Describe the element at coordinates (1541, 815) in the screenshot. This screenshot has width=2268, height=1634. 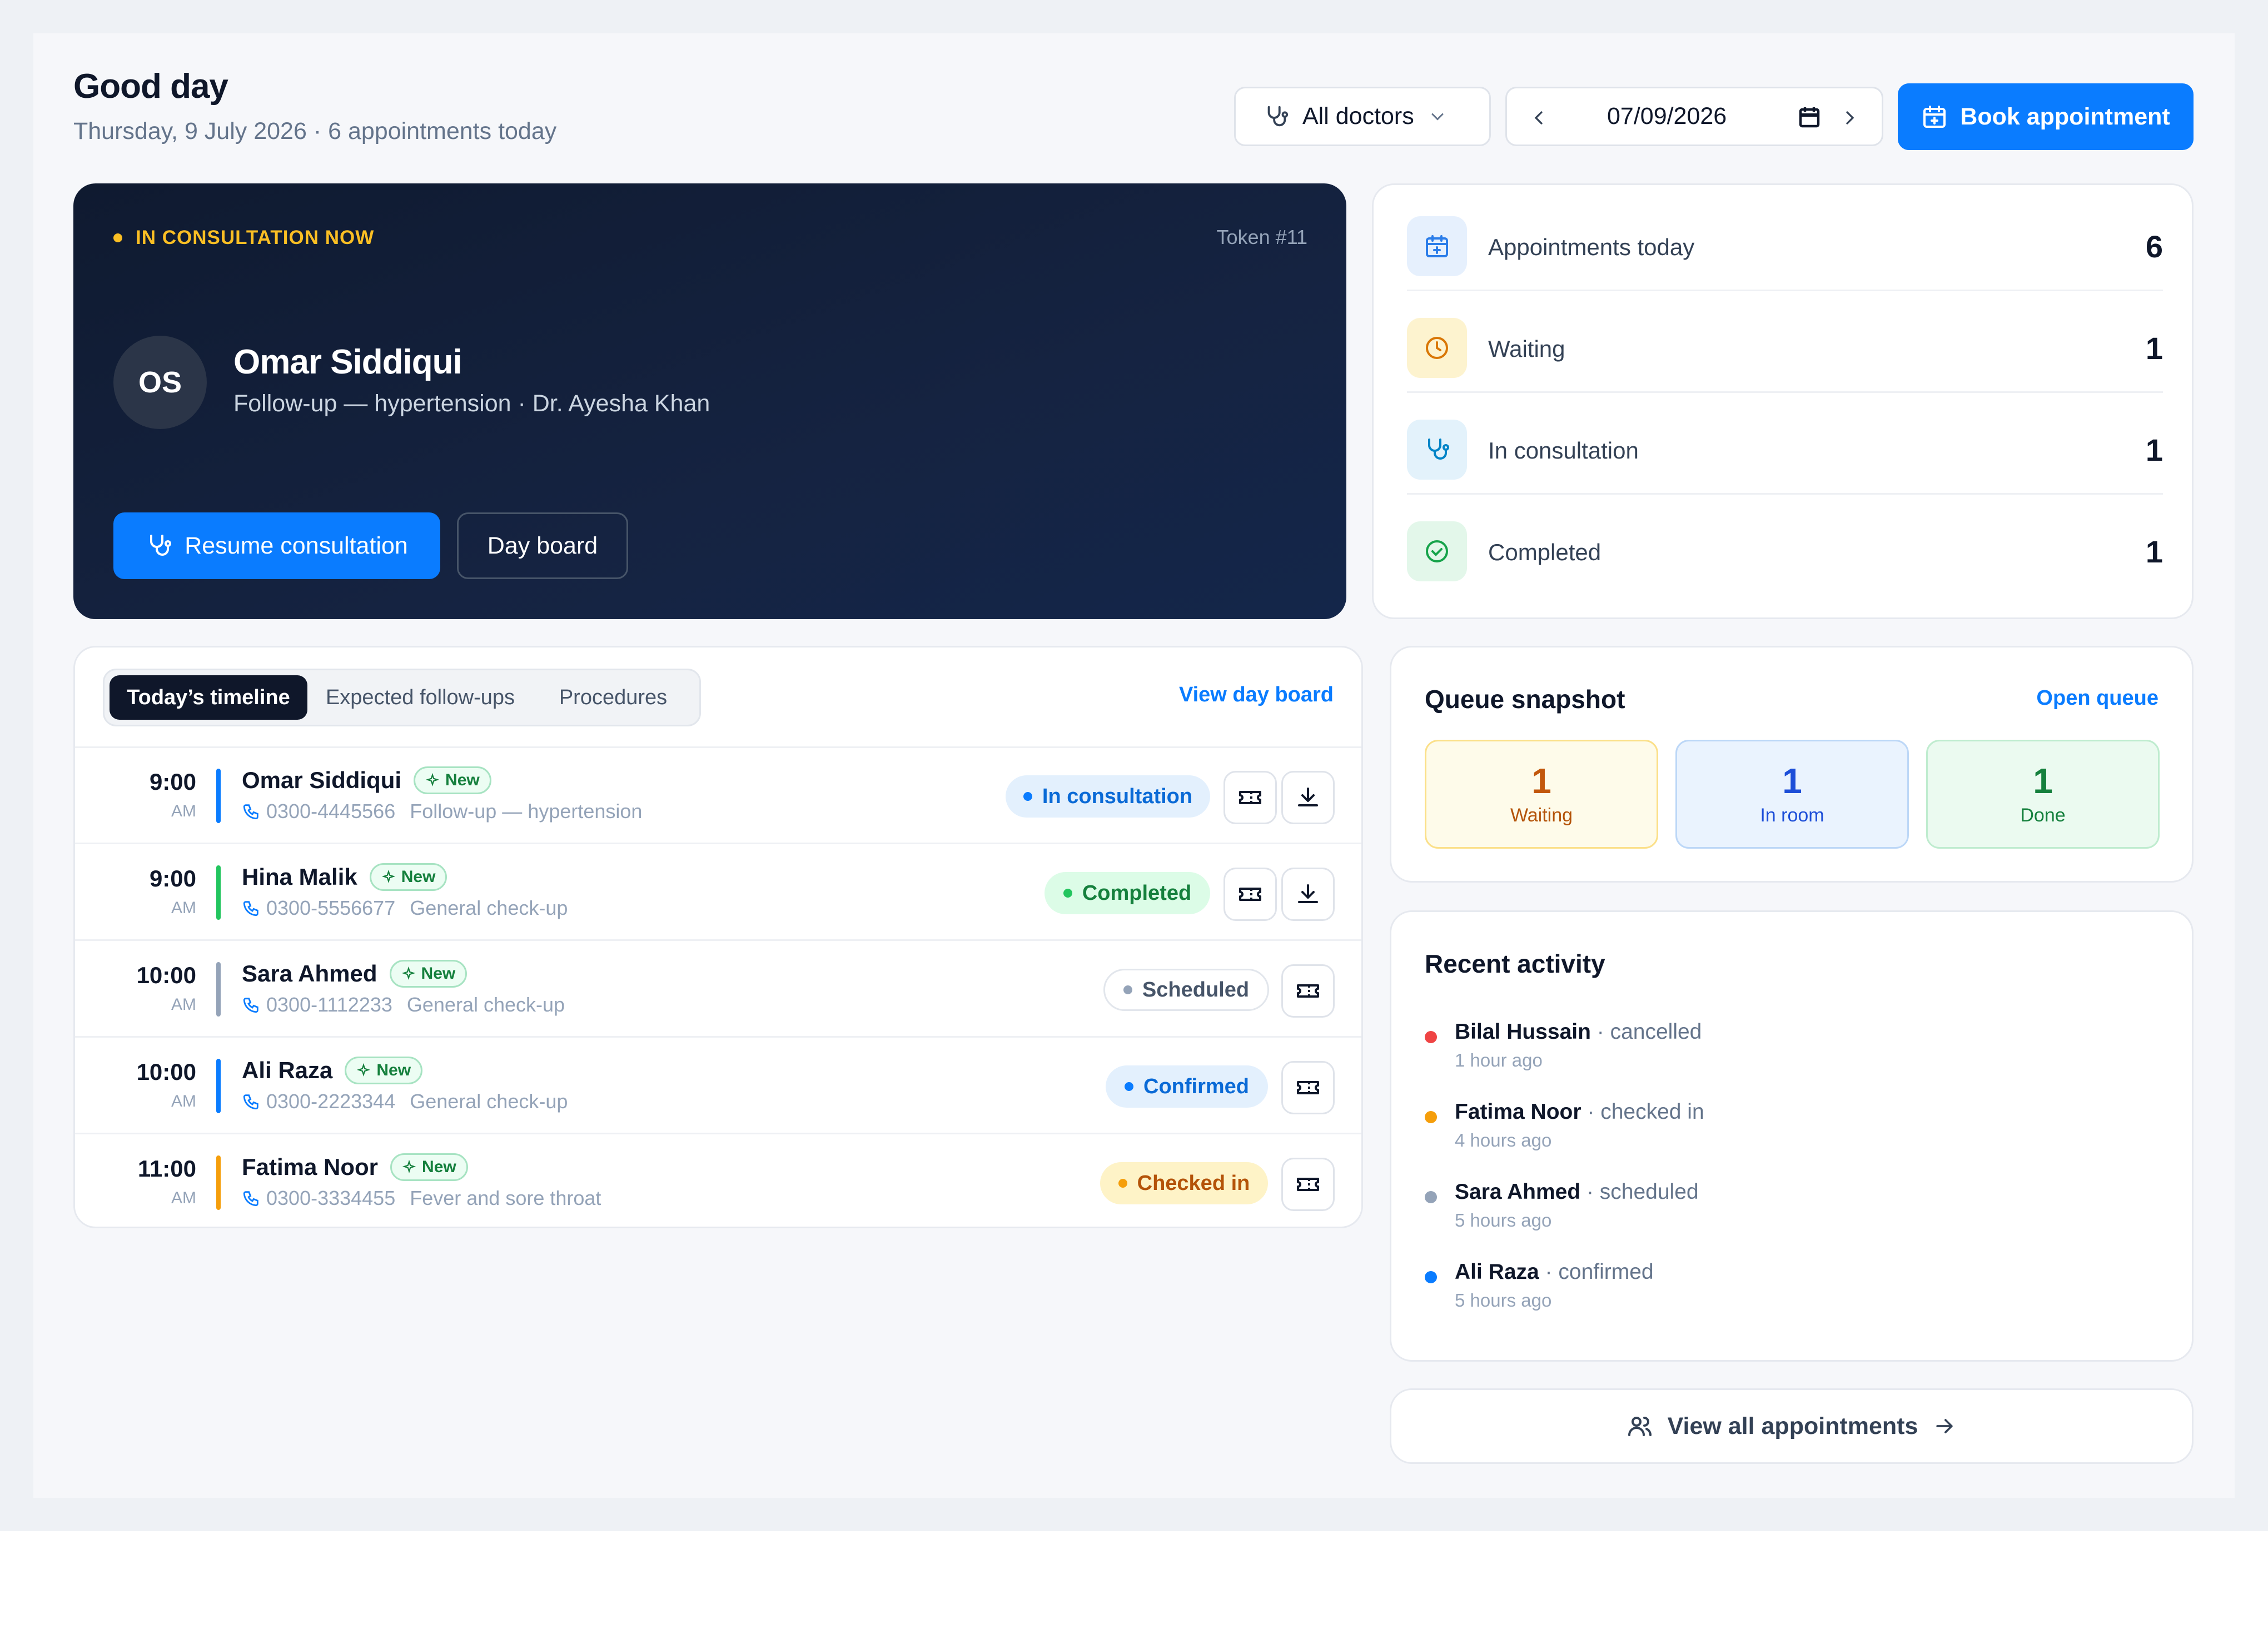
I see `queue-label: Waiting` at that location.